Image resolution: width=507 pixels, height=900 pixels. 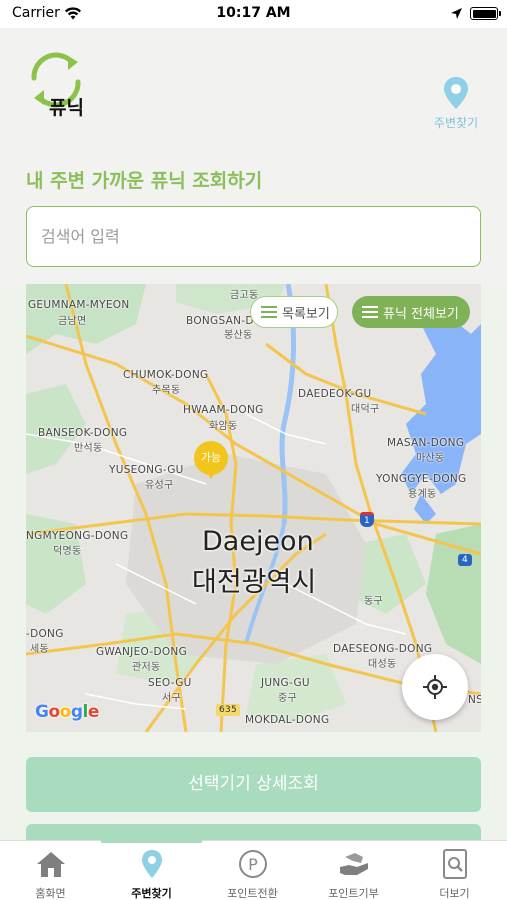 What do you see at coordinates (223, 426) in the screenshot?
I see `map-label: 화암동` at bounding box center [223, 426].